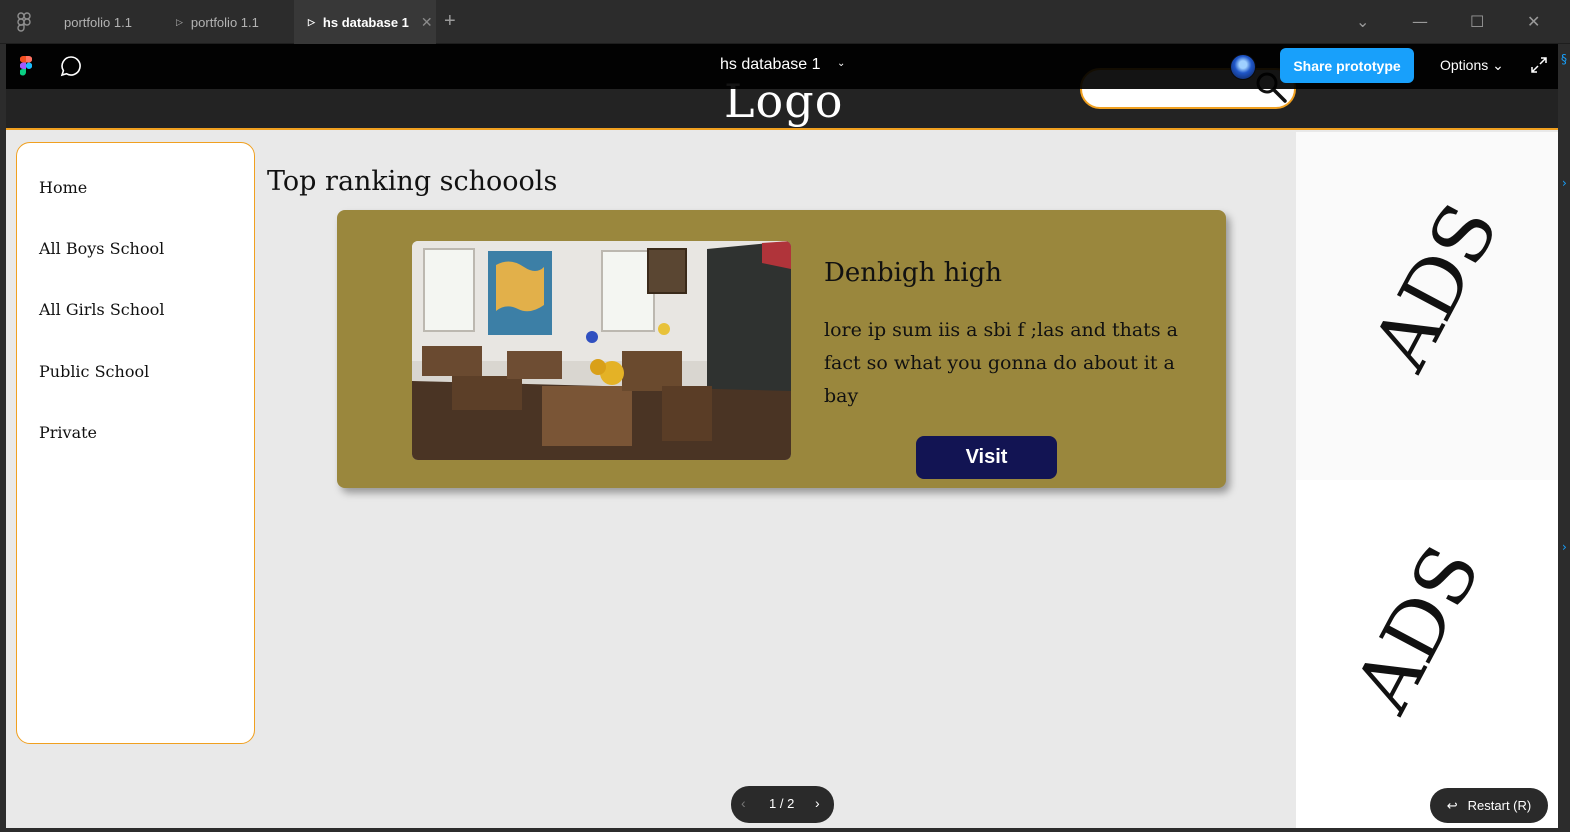  Describe the element at coordinates (1477, 21) in the screenshot. I see `maximize-icon: ☐` at that location.